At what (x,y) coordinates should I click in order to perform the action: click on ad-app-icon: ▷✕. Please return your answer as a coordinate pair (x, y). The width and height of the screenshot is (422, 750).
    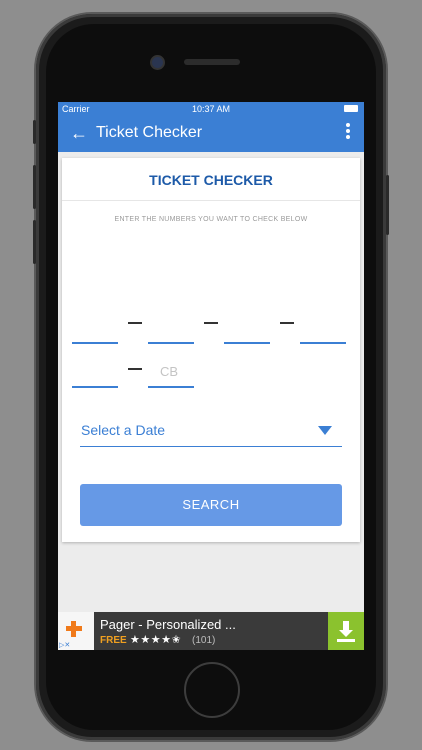
    Looking at the image, I should click on (76, 631).